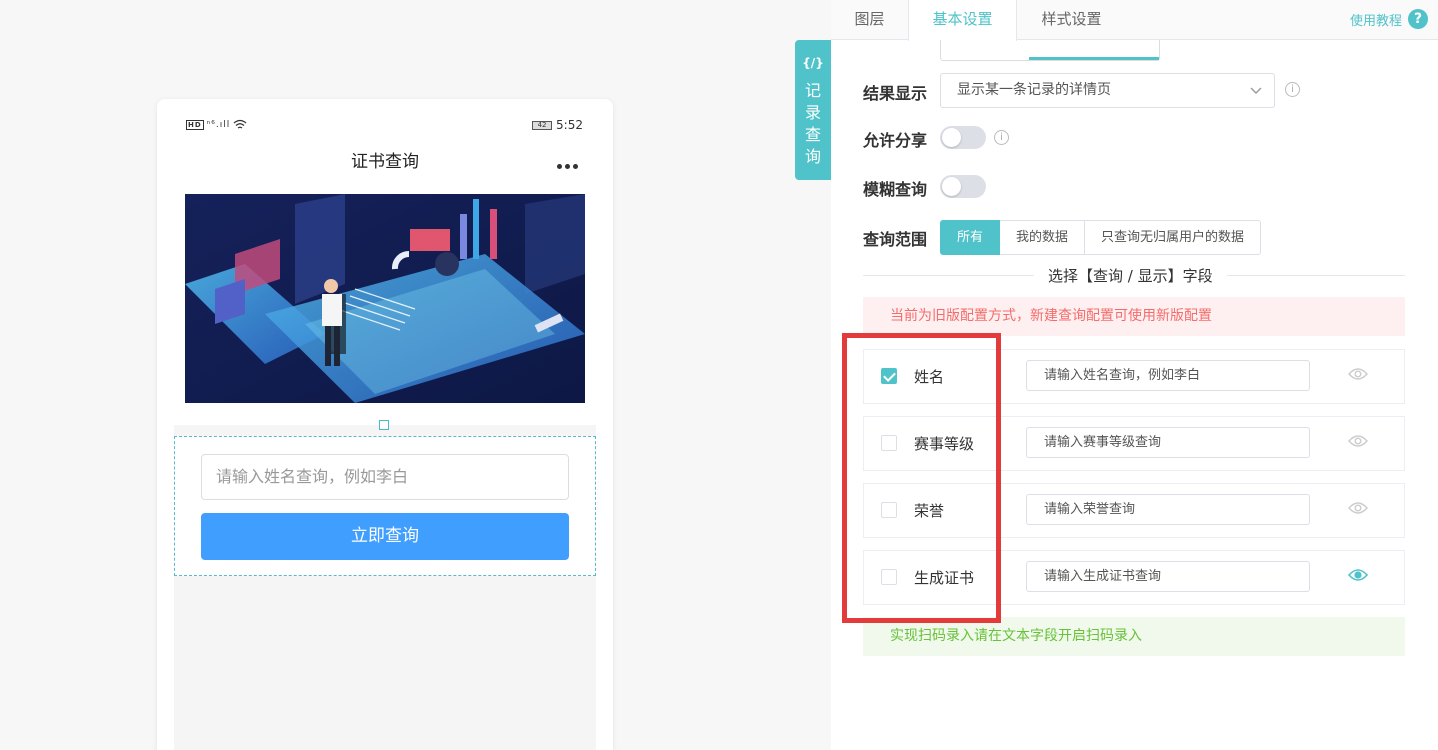  I want to click on result-display-select: 显示某一条记录的详情页, so click(1107, 90).